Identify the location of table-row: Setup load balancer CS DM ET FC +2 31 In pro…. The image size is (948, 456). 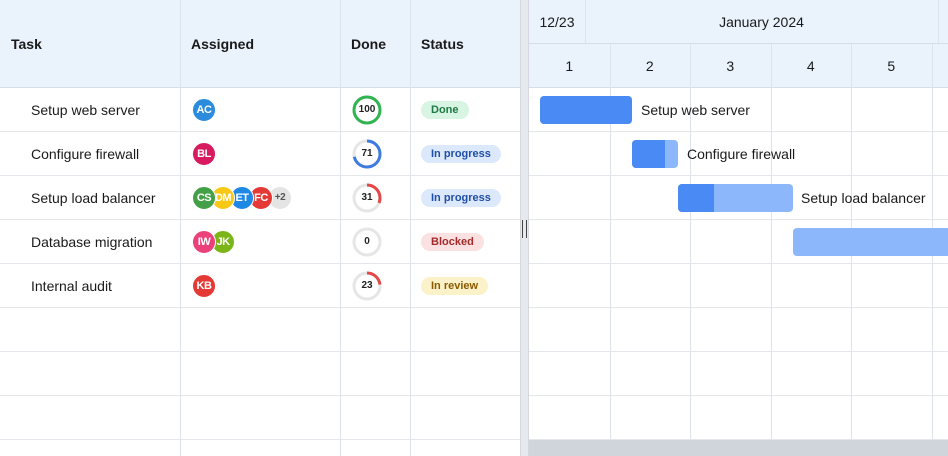
(260, 198).